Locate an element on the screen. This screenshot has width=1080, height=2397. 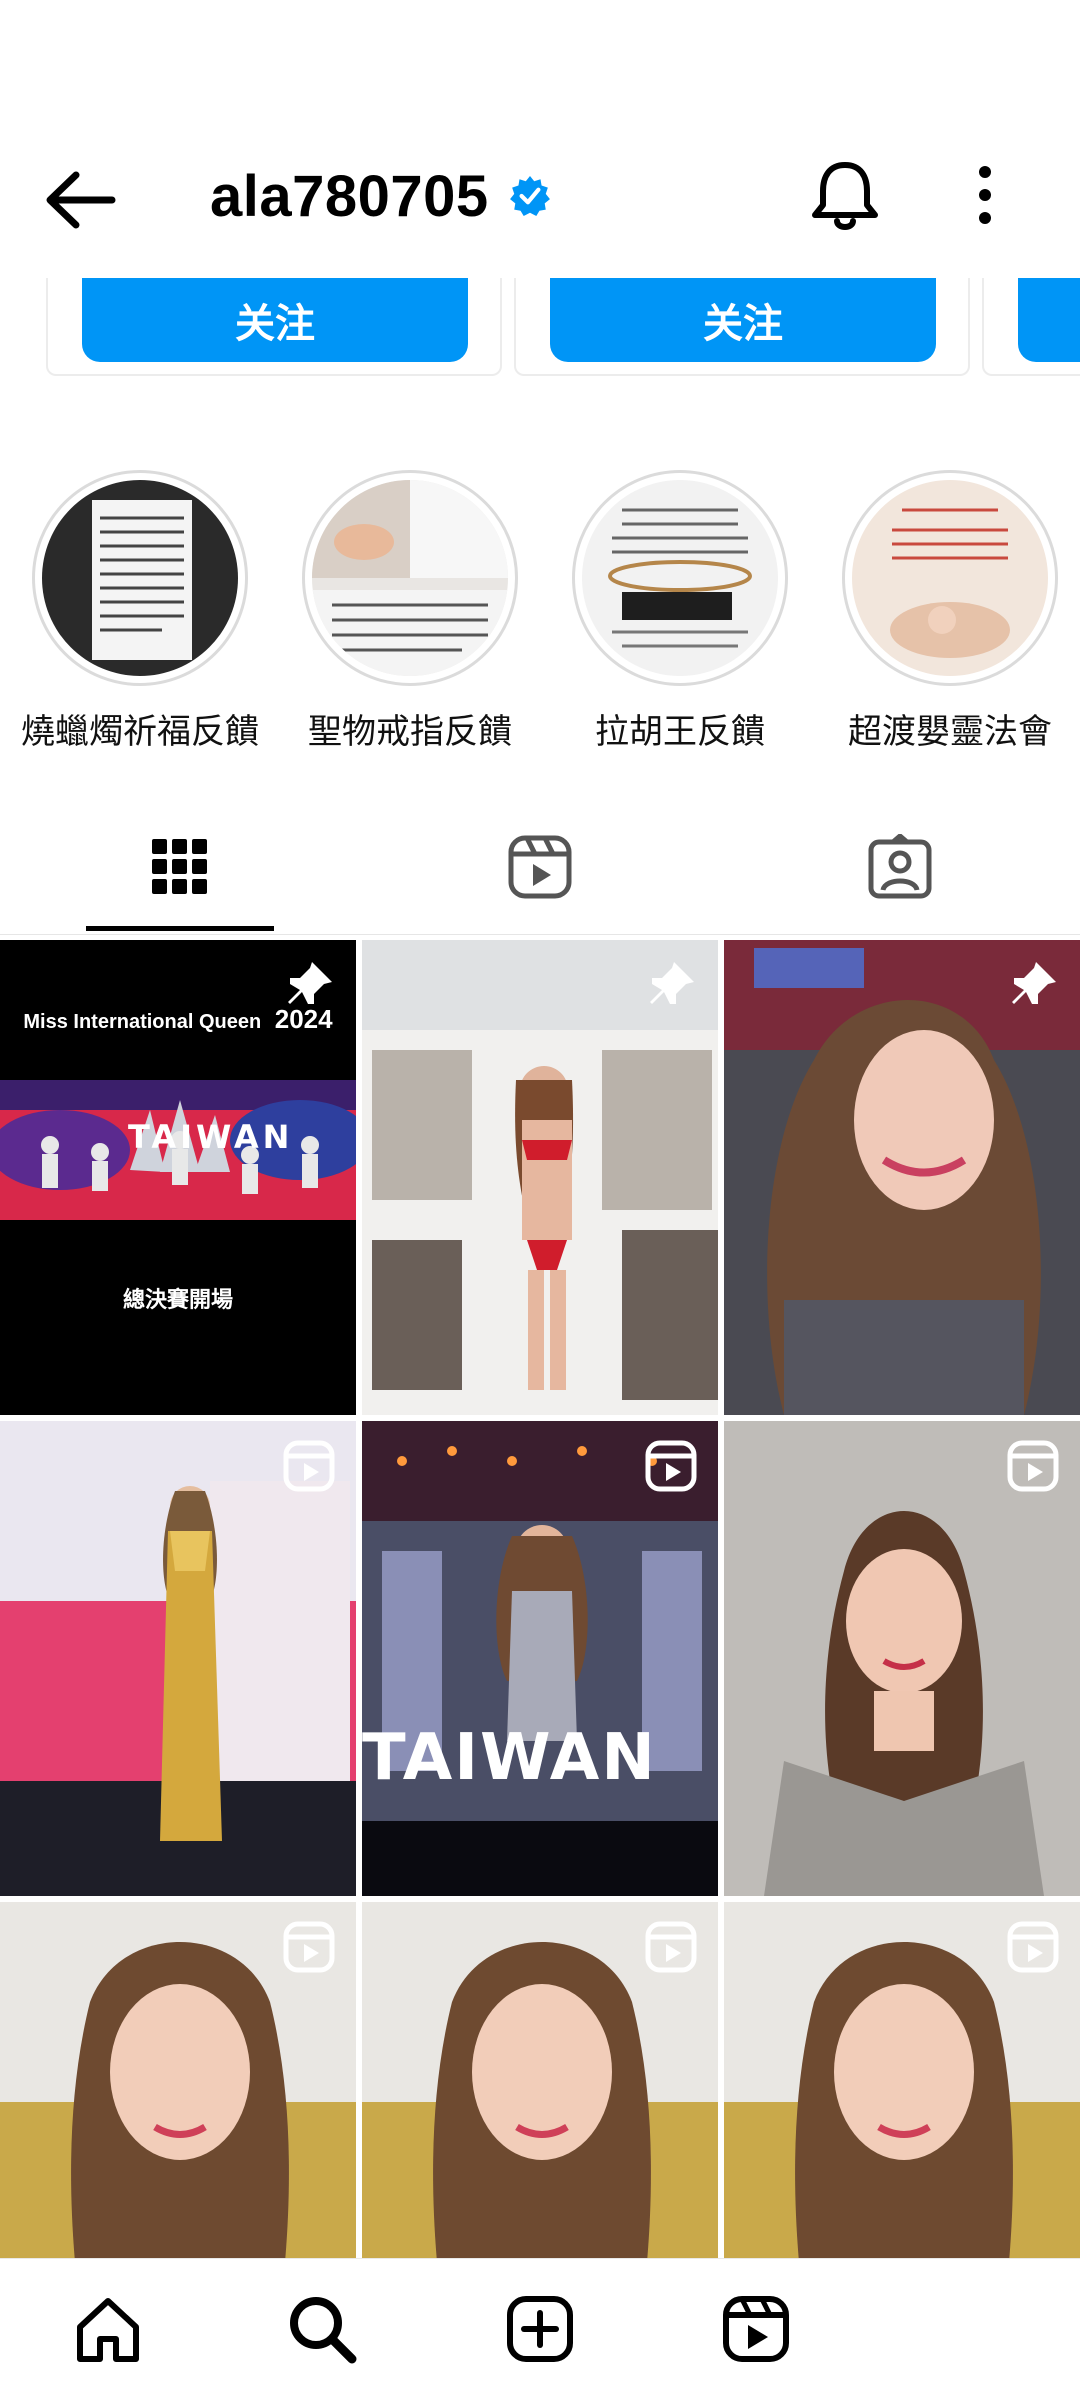
bottom-navigation is located at coordinates (540, 2327).